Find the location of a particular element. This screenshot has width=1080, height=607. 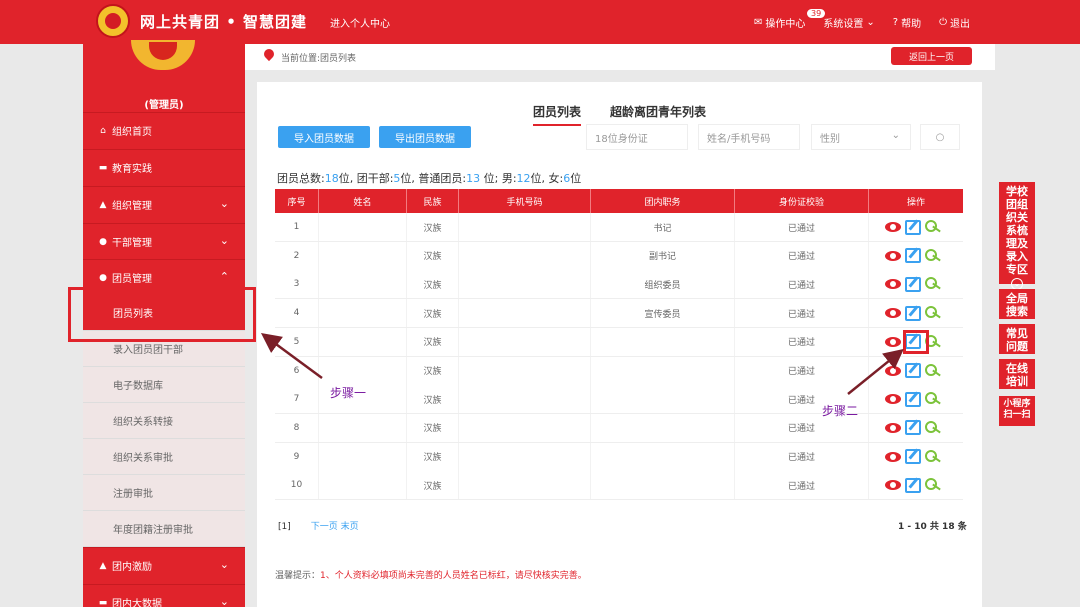

back-button: 返回上一页 is located at coordinates (931, 56).